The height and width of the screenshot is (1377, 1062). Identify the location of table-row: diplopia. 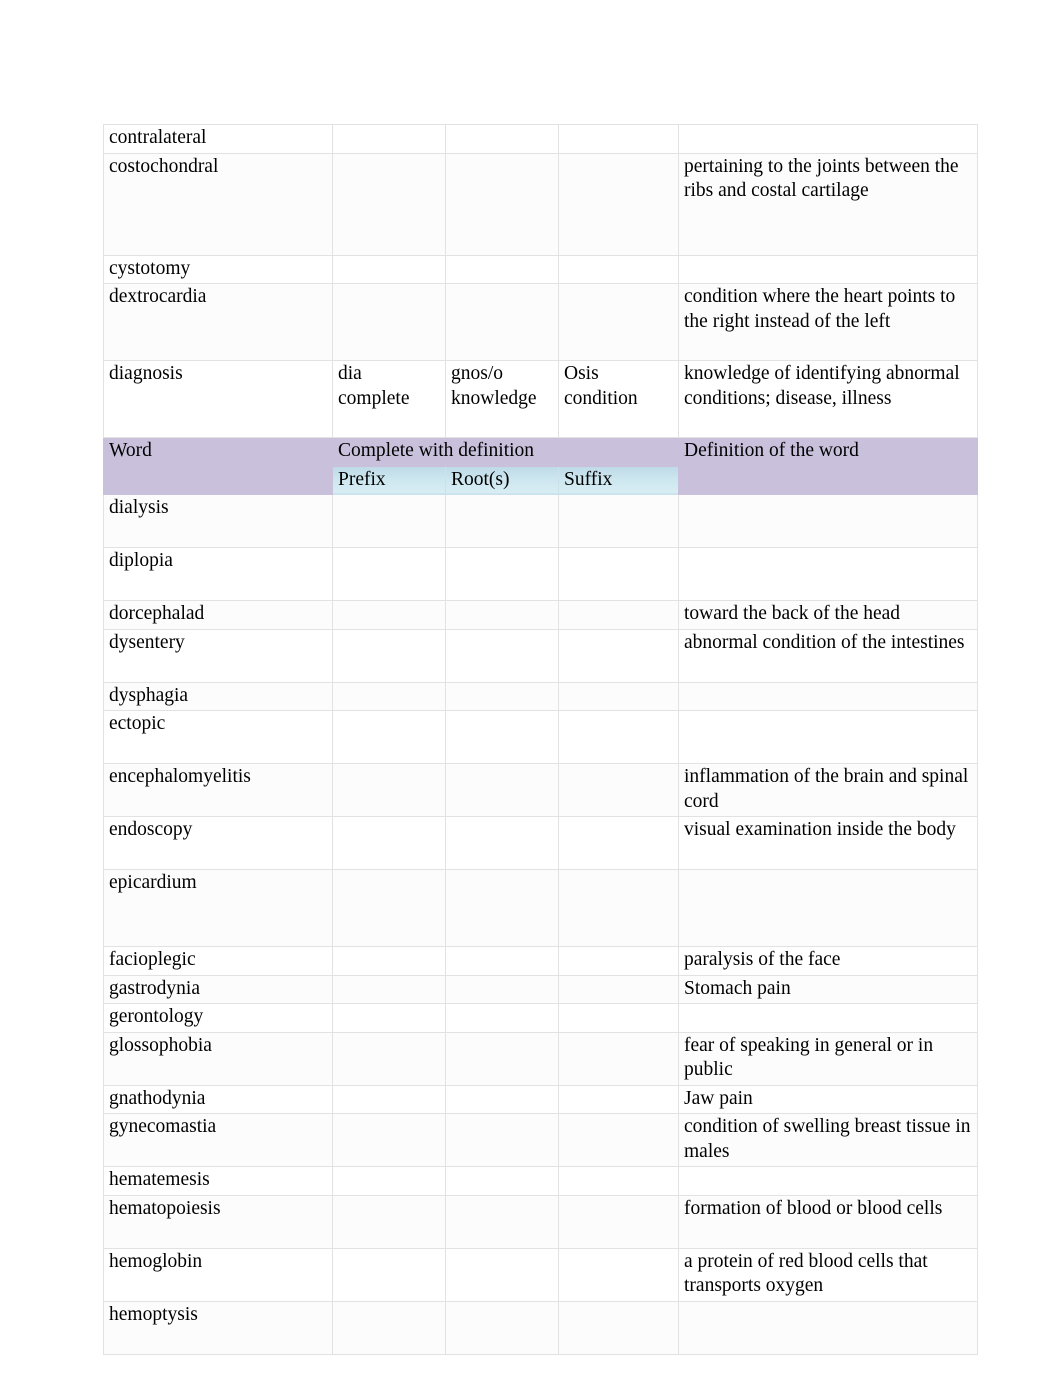
(540, 574).